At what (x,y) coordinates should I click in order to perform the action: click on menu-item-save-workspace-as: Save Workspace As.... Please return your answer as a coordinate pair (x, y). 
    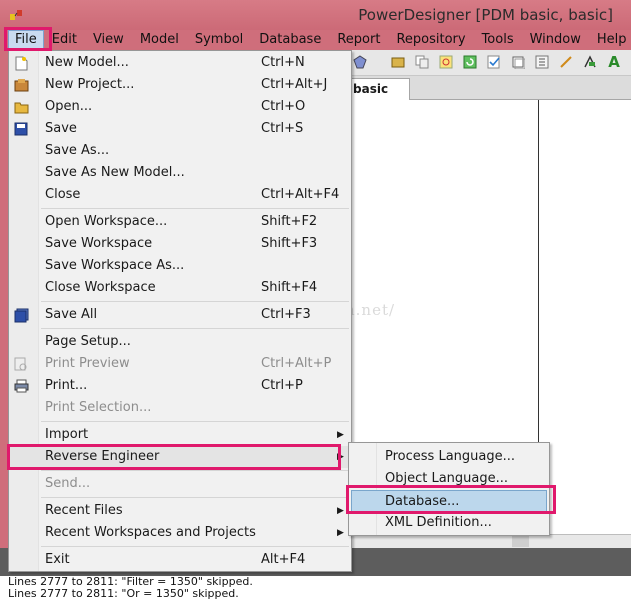
    Looking at the image, I should click on (180, 266).